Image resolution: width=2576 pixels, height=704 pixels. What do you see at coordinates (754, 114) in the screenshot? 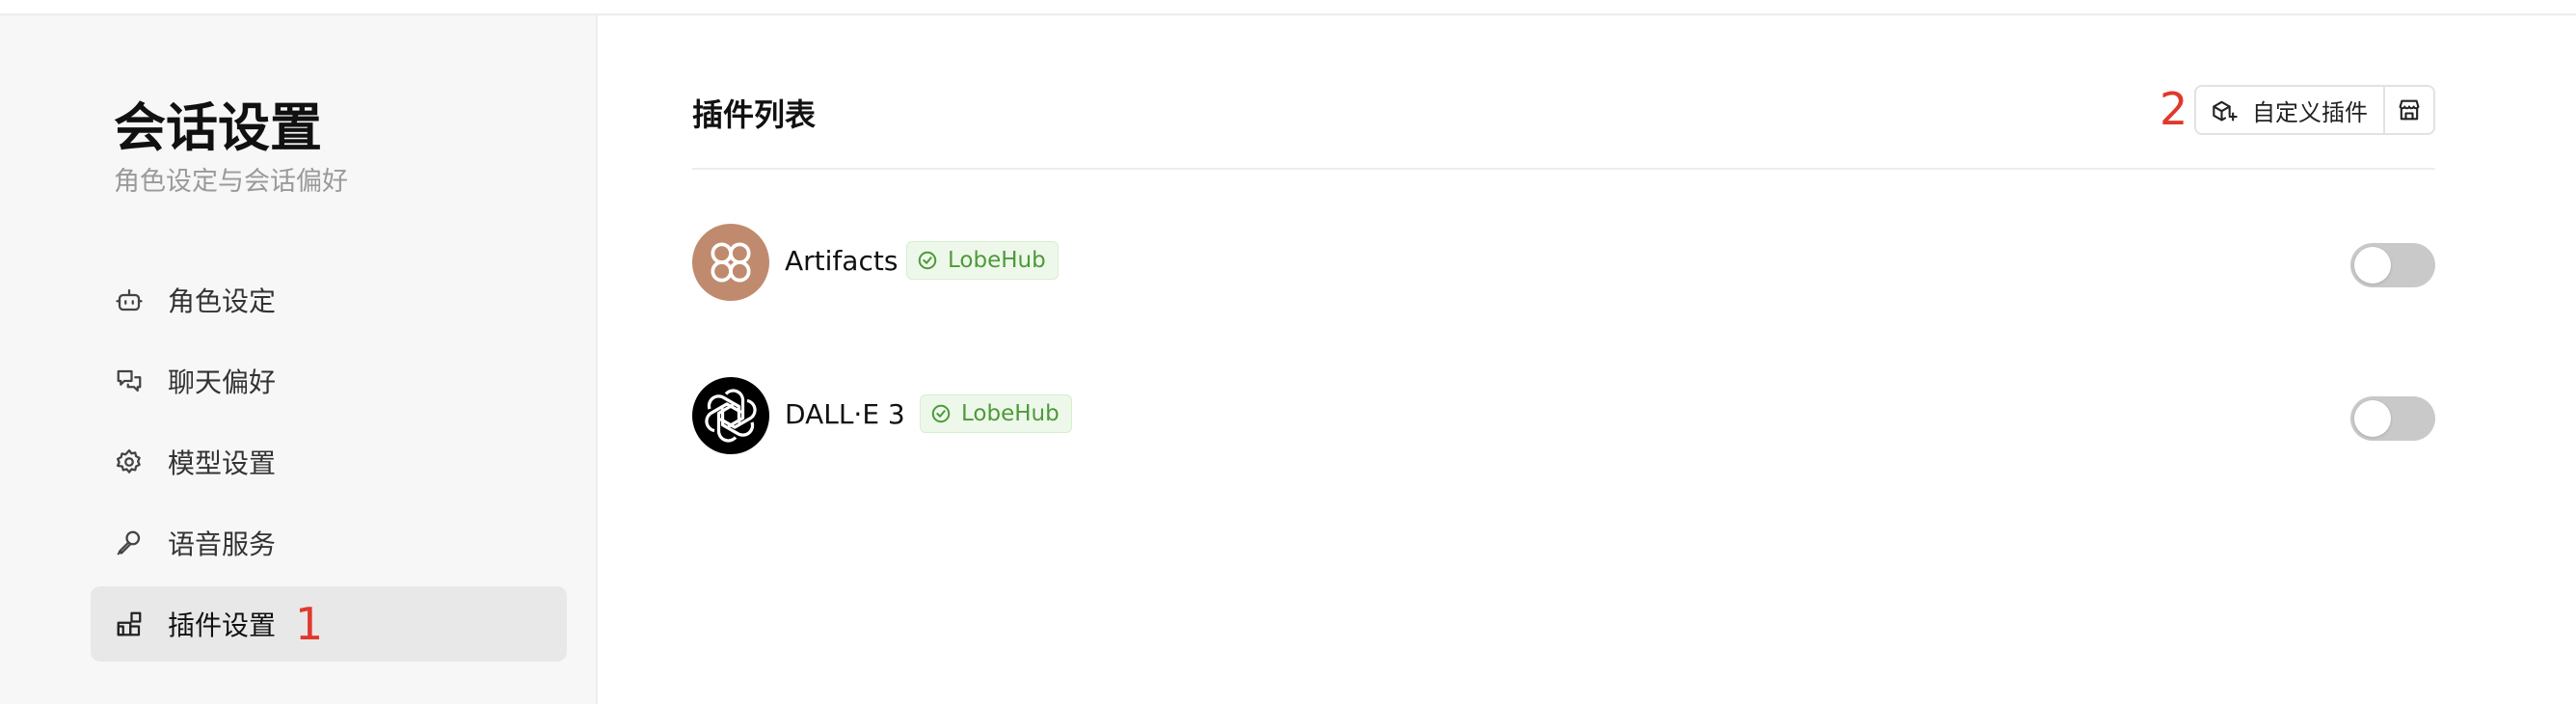
I see `page-title: 插件列表` at bounding box center [754, 114].